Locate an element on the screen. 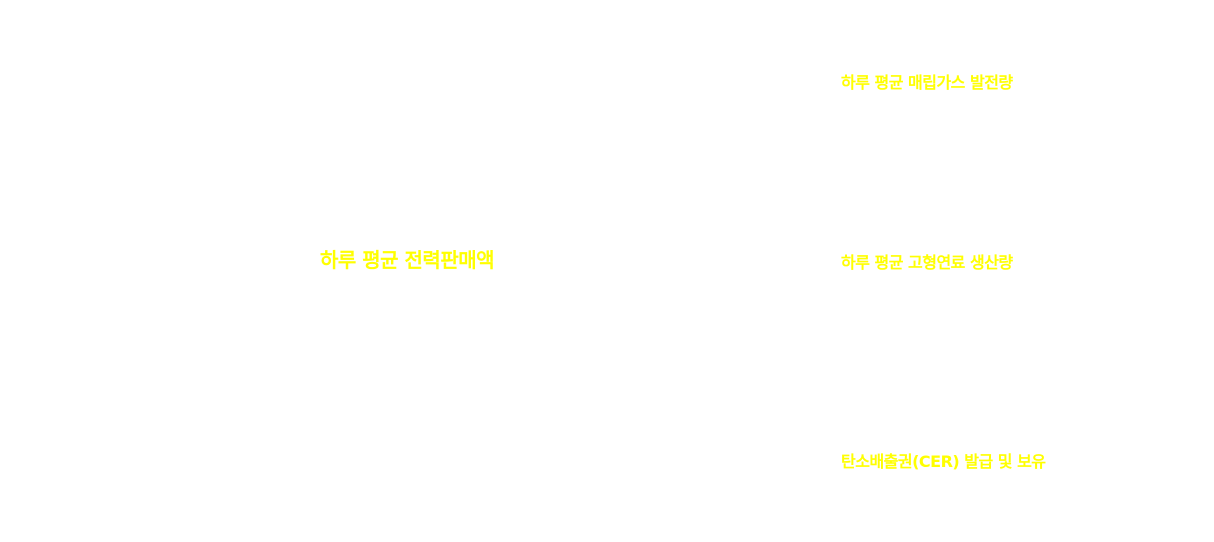  daily-average-electricity-sales-label: 하루 평균 전력판매액 is located at coordinates (407, 260).